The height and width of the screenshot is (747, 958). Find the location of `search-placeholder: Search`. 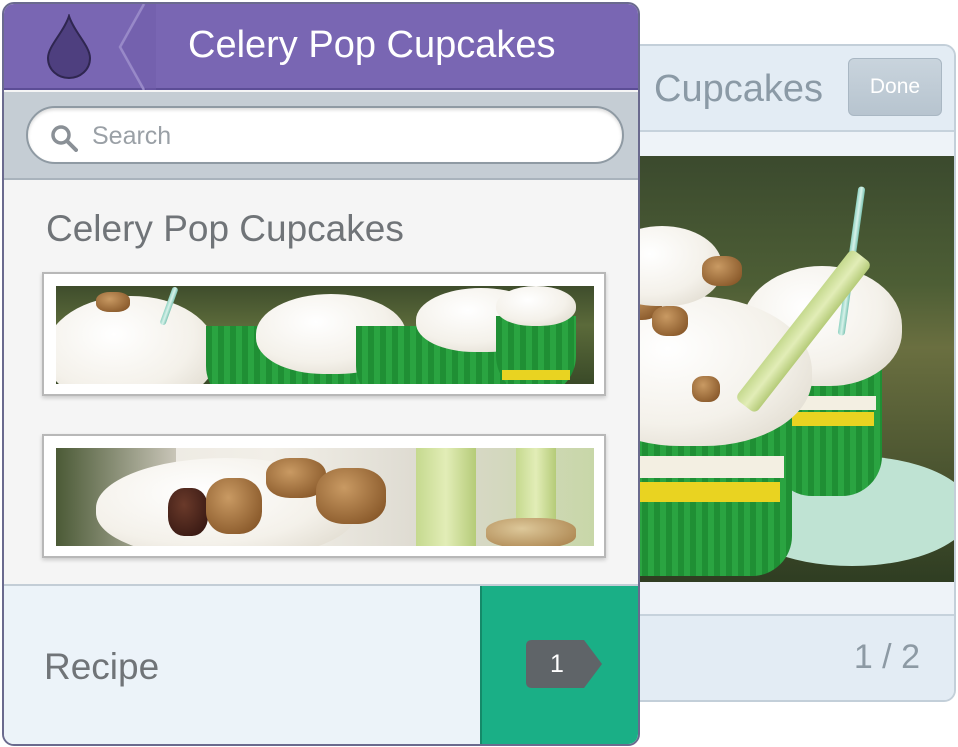

search-placeholder: Search is located at coordinates (132, 136).